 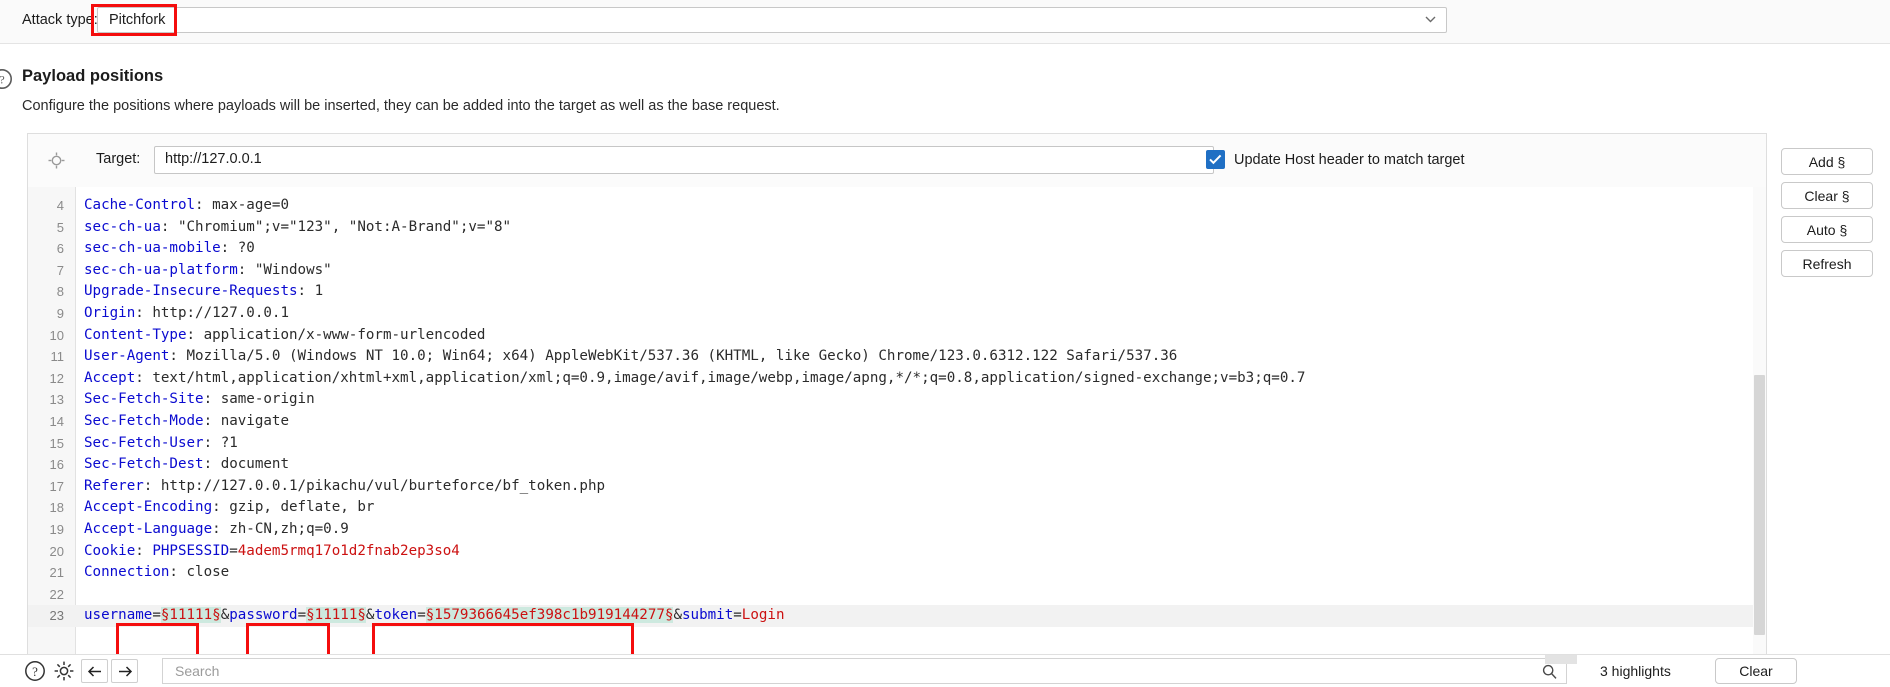 I want to click on line-text: Sec-Fetch-User: ?1, so click(x=161, y=444).